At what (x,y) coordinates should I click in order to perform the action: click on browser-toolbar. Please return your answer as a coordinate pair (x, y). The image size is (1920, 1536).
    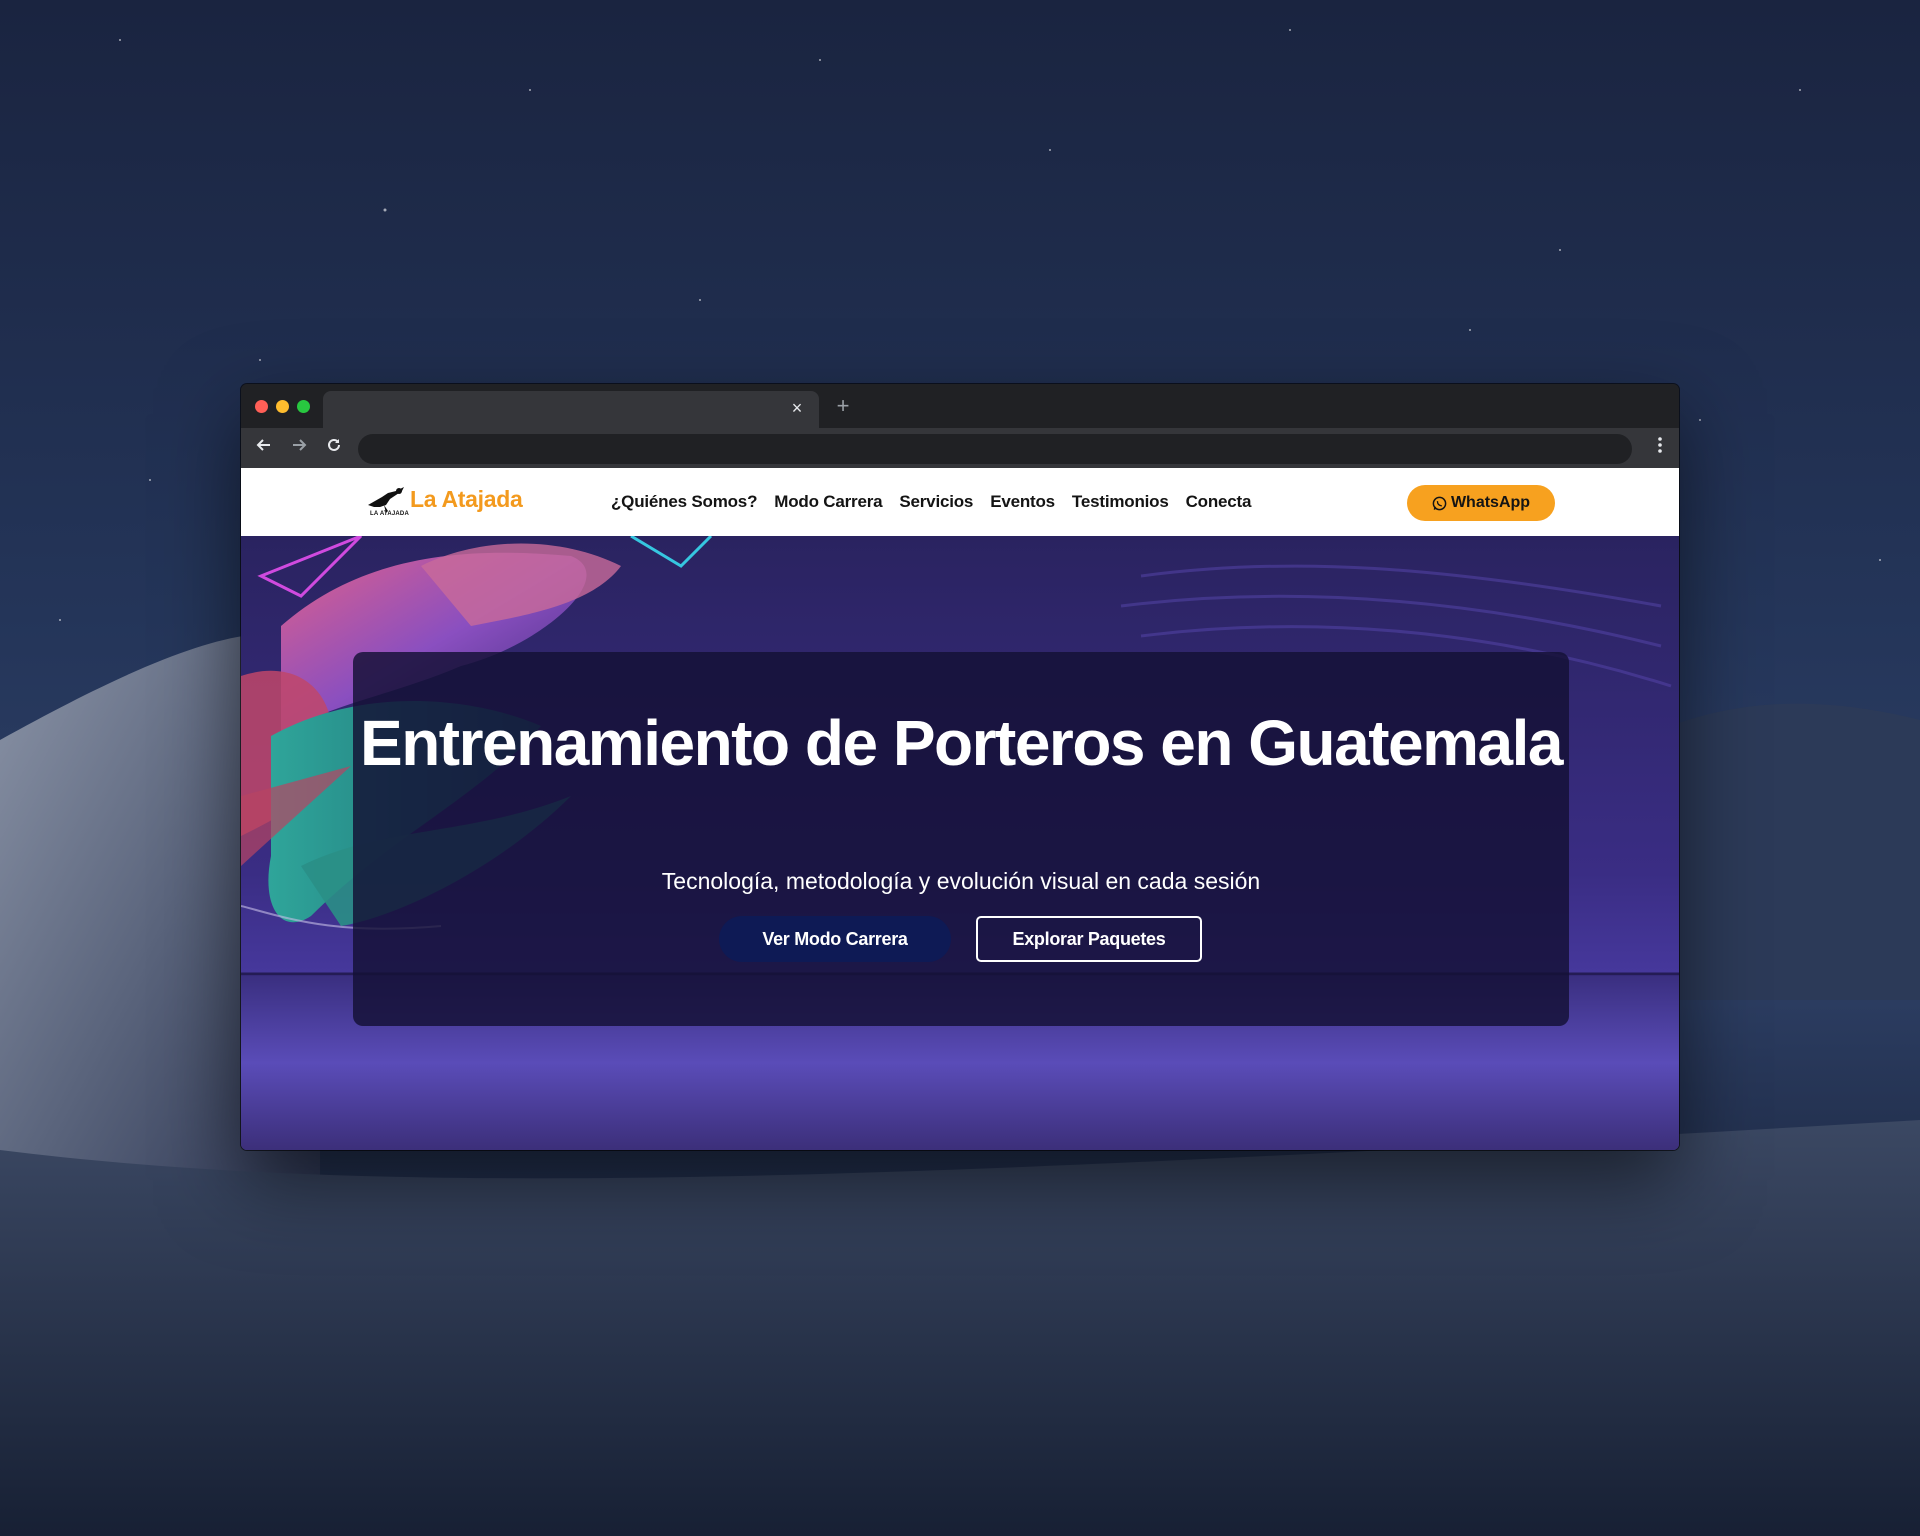
    Looking at the image, I should click on (960, 448).